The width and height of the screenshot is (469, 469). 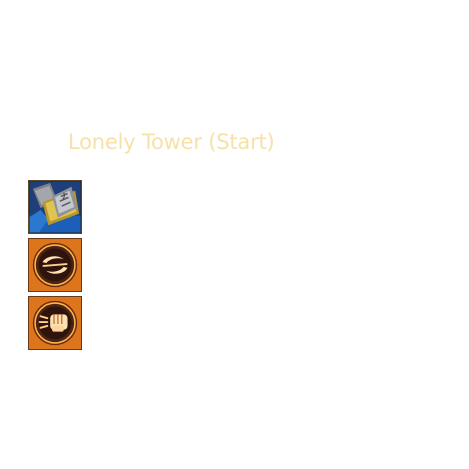 I want to click on fist-rune-ability-icon, so click(x=55, y=323).